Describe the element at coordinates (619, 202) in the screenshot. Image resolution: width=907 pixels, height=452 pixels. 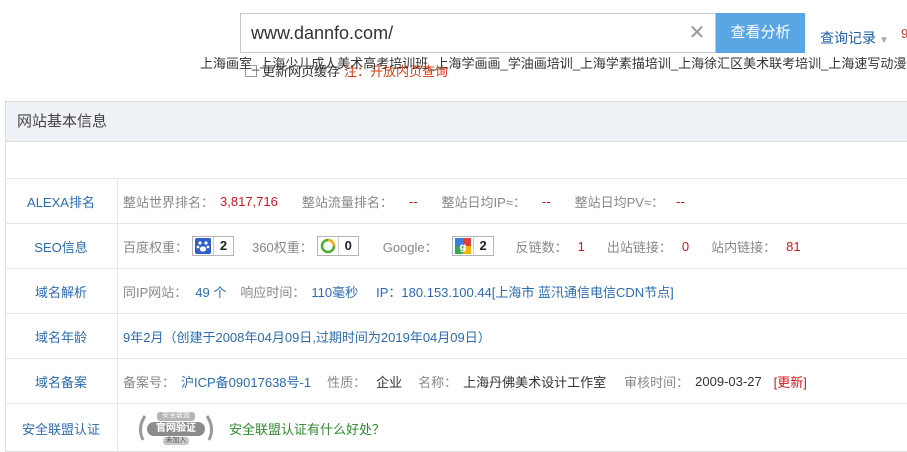
I see `daily-pv-label: 整站日均PV≈：` at that location.